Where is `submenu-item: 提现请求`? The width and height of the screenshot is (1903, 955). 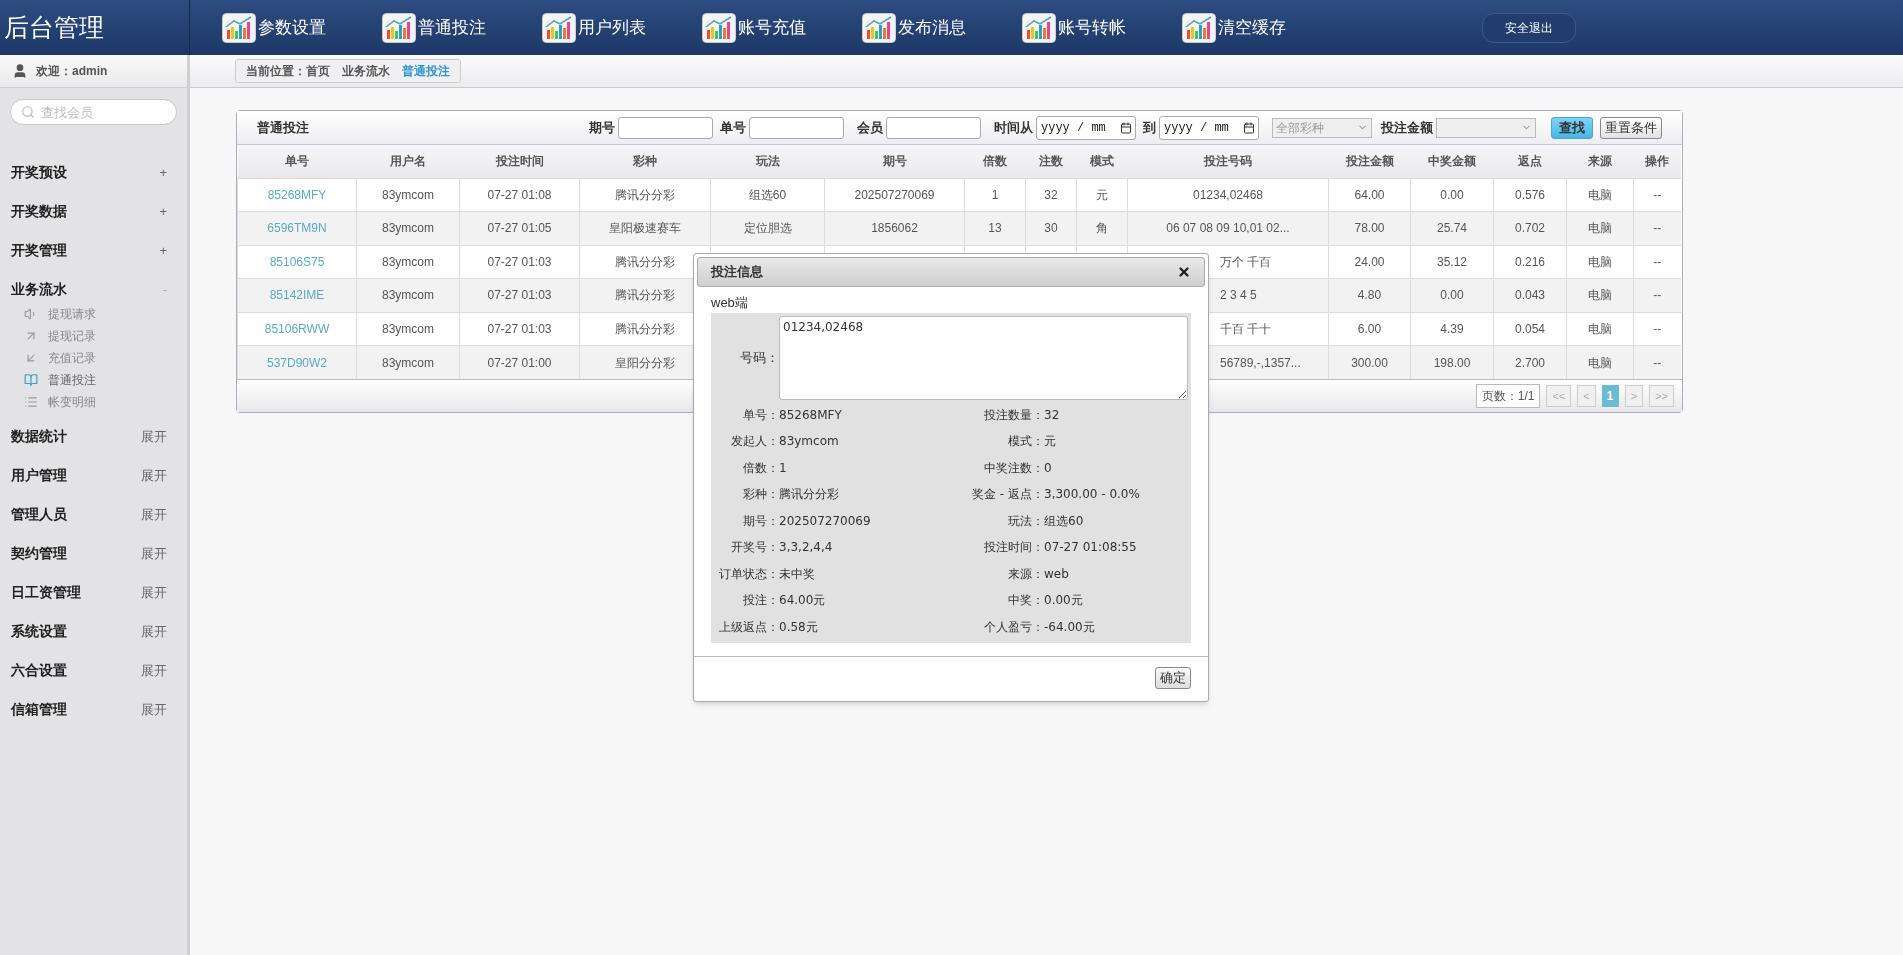 submenu-item: 提现请求 is located at coordinates (72, 314).